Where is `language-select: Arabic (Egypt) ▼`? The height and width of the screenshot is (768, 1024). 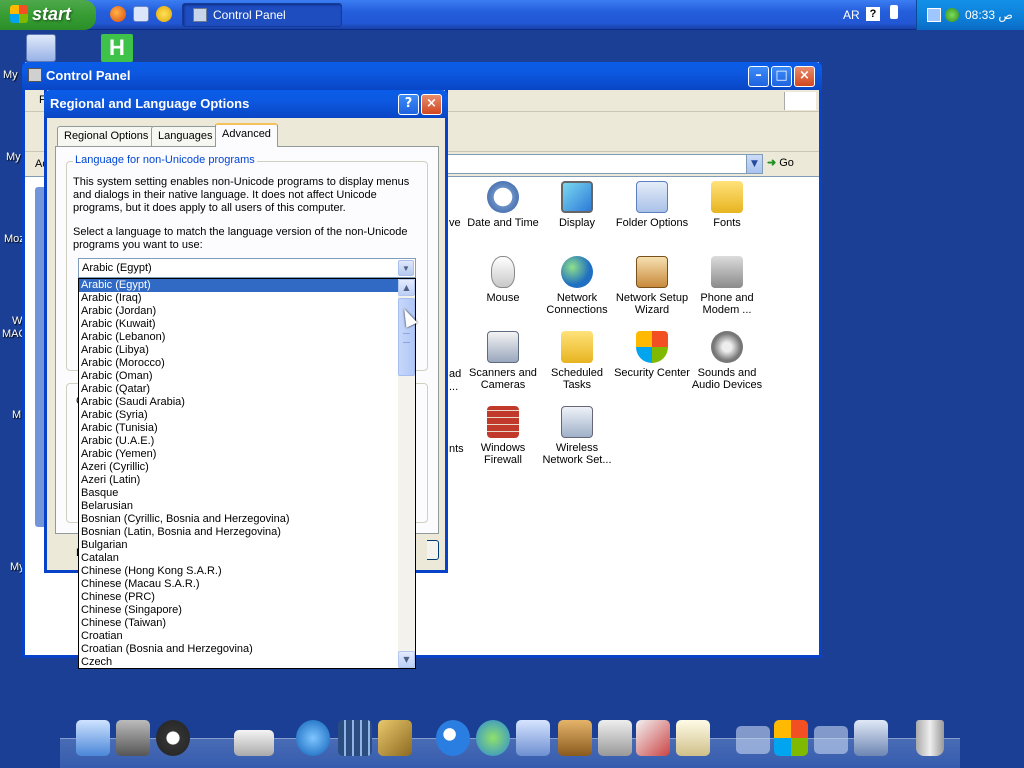
language-select: Arabic (Egypt) ▼ is located at coordinates (247, 268).